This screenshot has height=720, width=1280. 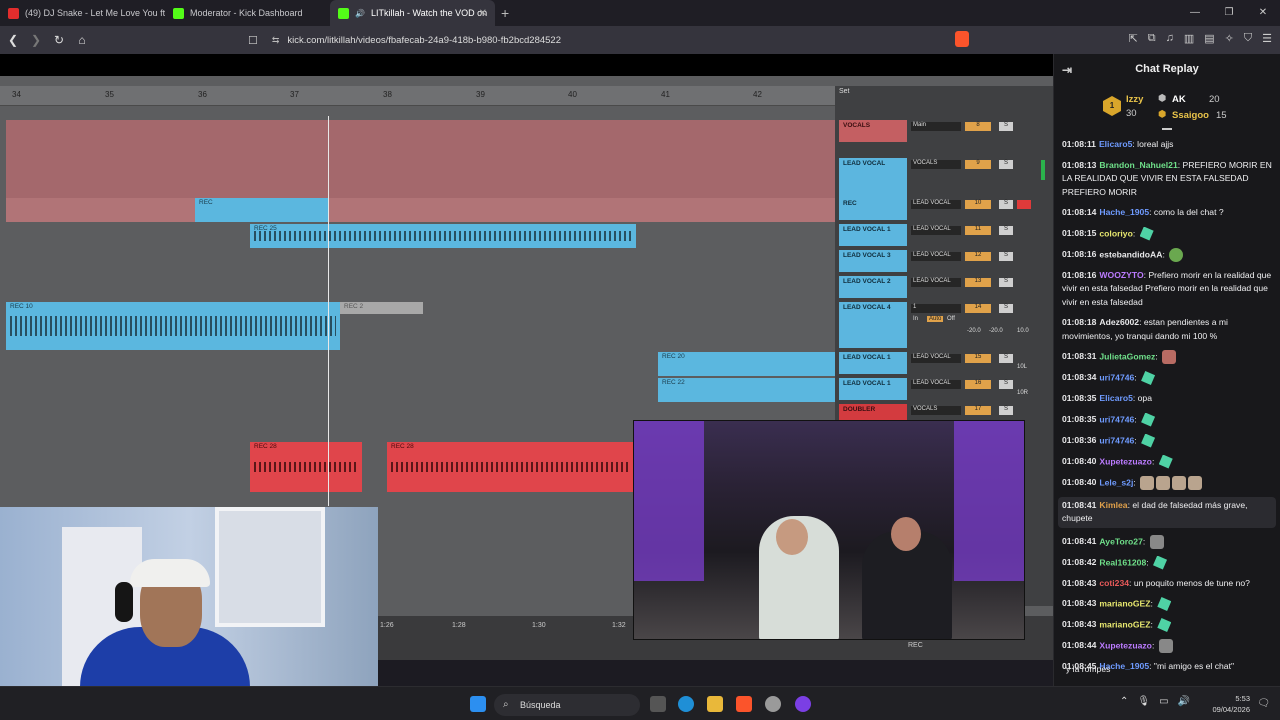 I want to click on track-routing: 1, so click(x=936, y=308).